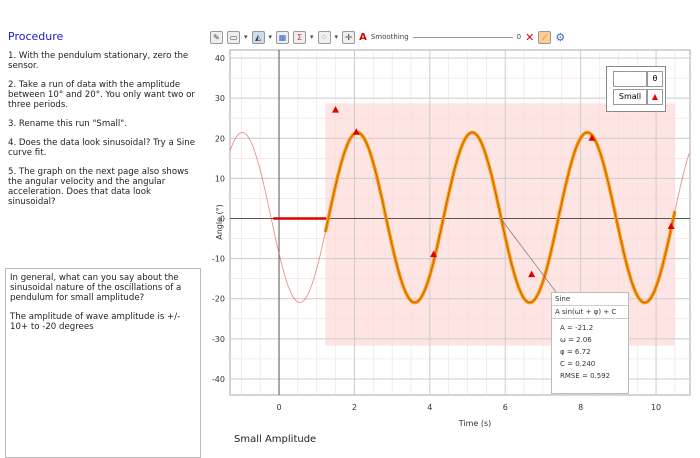  What do you see at coordinates (475, 423) in the screenshot?
I see `x-axis-label: Time (s)` at bounding box center [475, 423].